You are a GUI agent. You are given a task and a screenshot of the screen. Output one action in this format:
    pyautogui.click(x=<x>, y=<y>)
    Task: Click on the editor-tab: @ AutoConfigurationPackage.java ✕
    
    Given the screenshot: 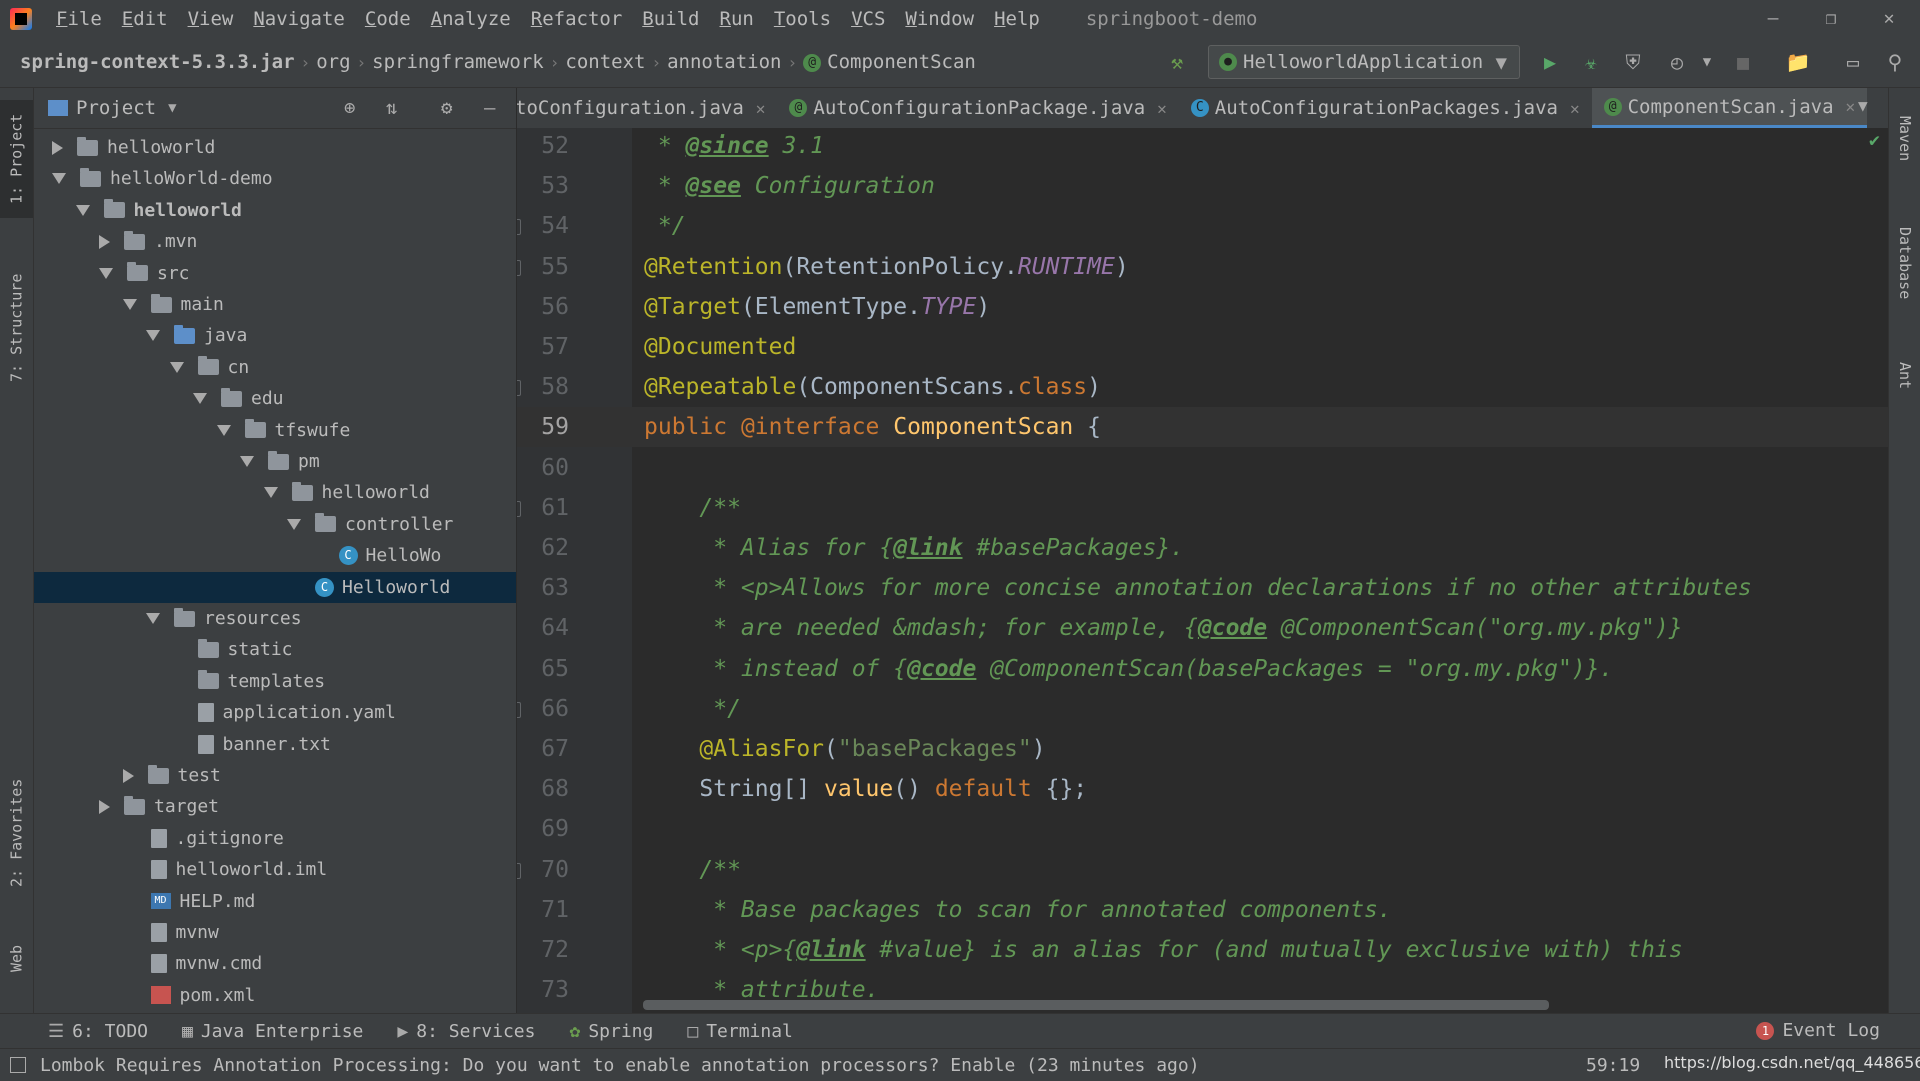 What is the action you would take?
    pyautogui.click(x=977, y=108)
    